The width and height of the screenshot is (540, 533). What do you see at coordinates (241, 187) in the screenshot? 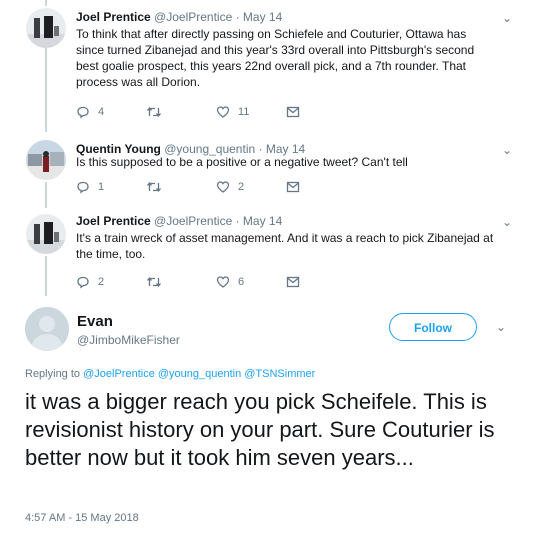
I see `like-count: 2` at bounding box center [241, 187].